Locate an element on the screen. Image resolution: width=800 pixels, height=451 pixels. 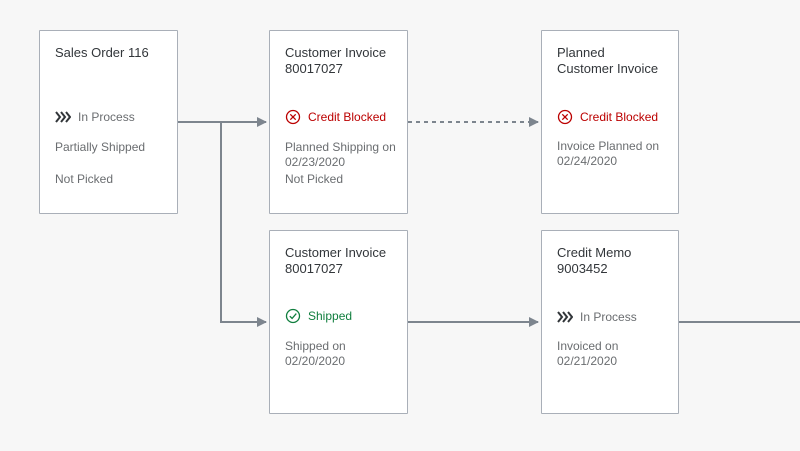
node-title: Sales Order 116 is located at coordinates (102, 52).